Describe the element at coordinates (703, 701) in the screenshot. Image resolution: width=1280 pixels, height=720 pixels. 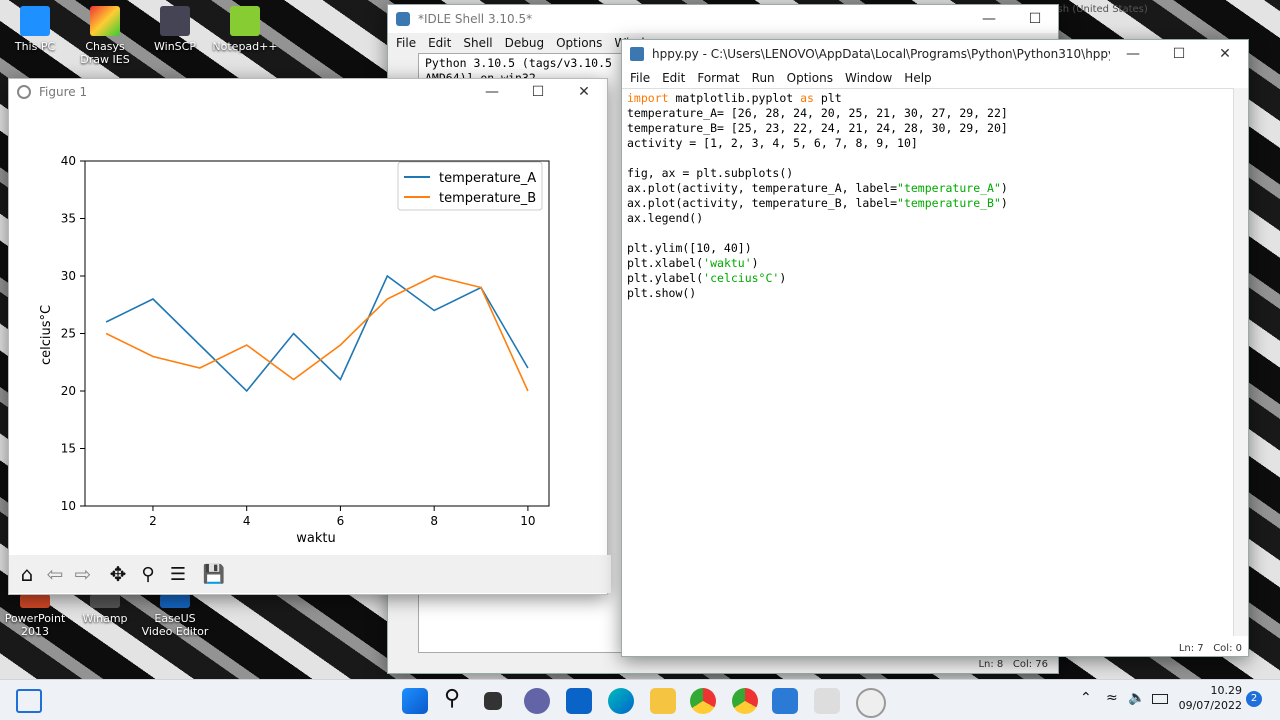
I see `chrome-icon` at that location.